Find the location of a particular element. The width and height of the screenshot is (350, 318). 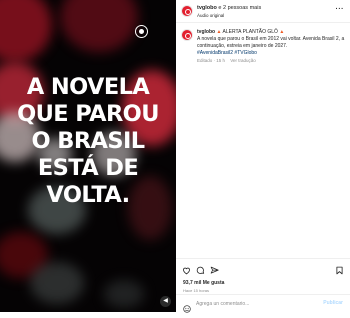

comment-input is located at coordinates (258, 303).